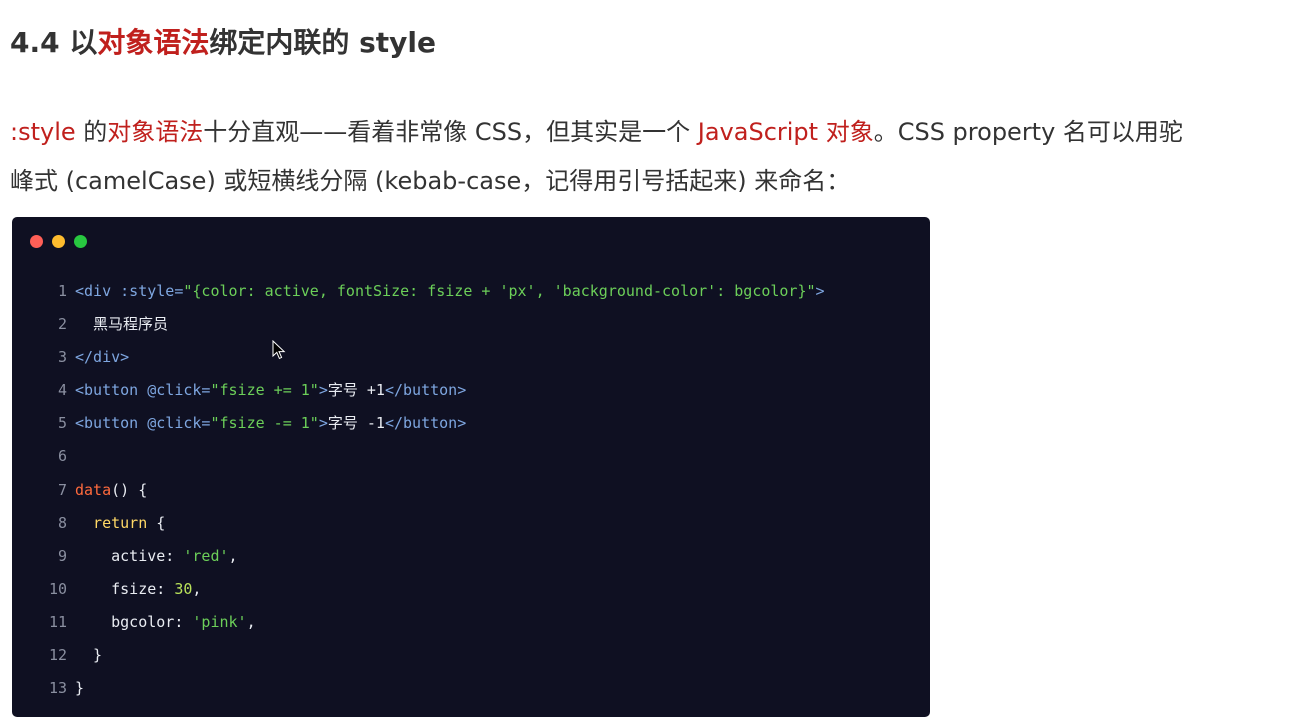  What do you see at coordinates (62, 522) in the screenshot?
I see `line-number: 8` at bounding box center [62, 522].